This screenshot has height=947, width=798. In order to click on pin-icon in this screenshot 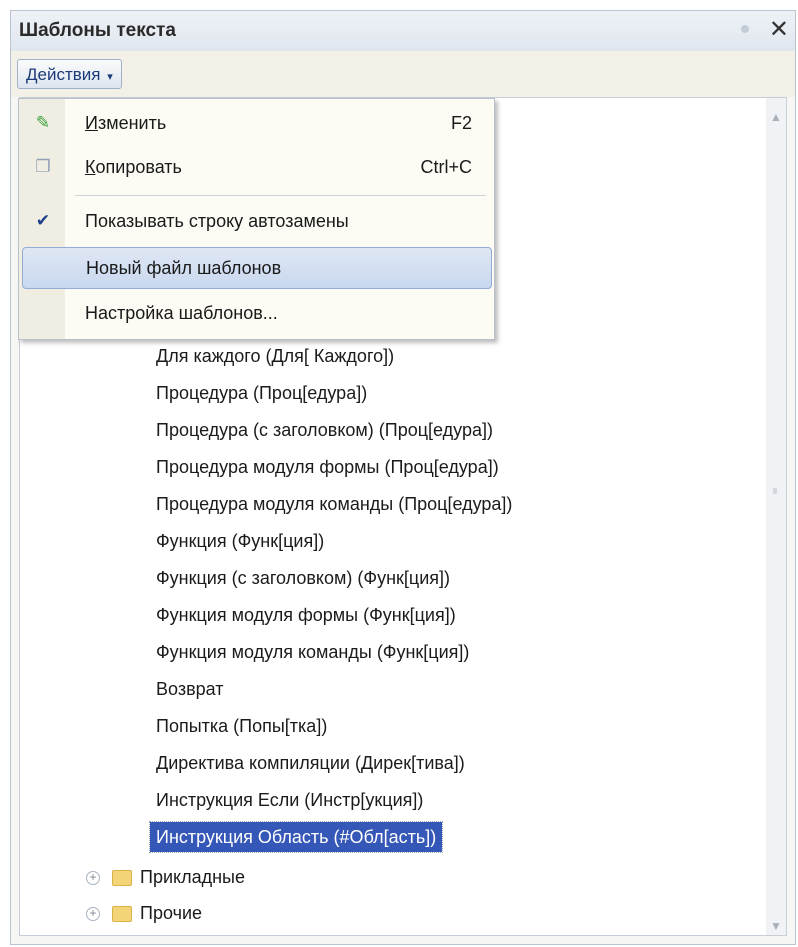, I will do `click(745, 29)`.